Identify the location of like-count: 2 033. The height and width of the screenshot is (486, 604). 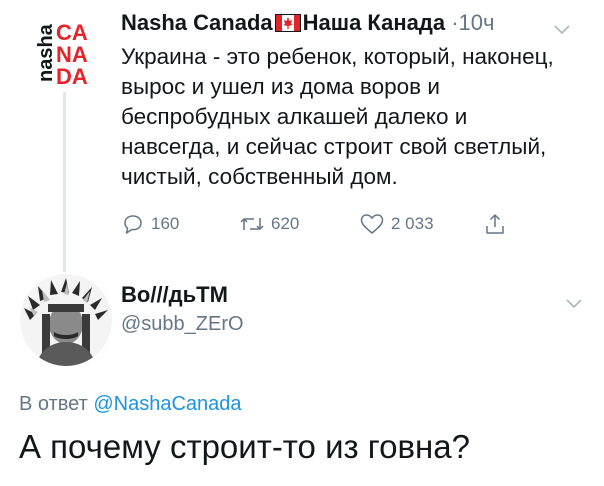
(412, 223).